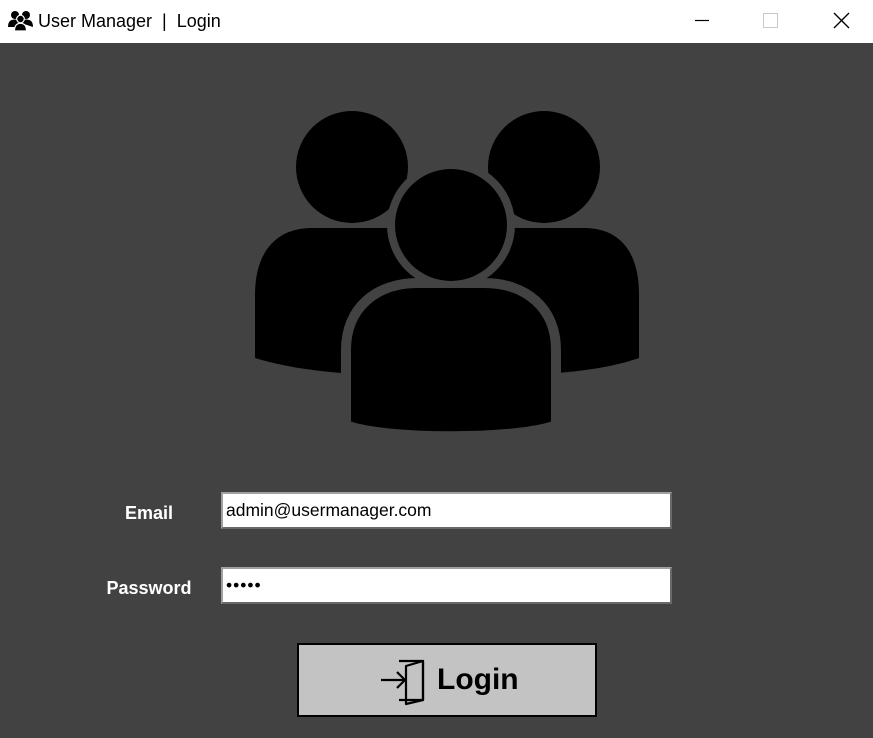 The height and width of the screenshot is (738, 873). I want to click on minimize-button, so click(703, 21).